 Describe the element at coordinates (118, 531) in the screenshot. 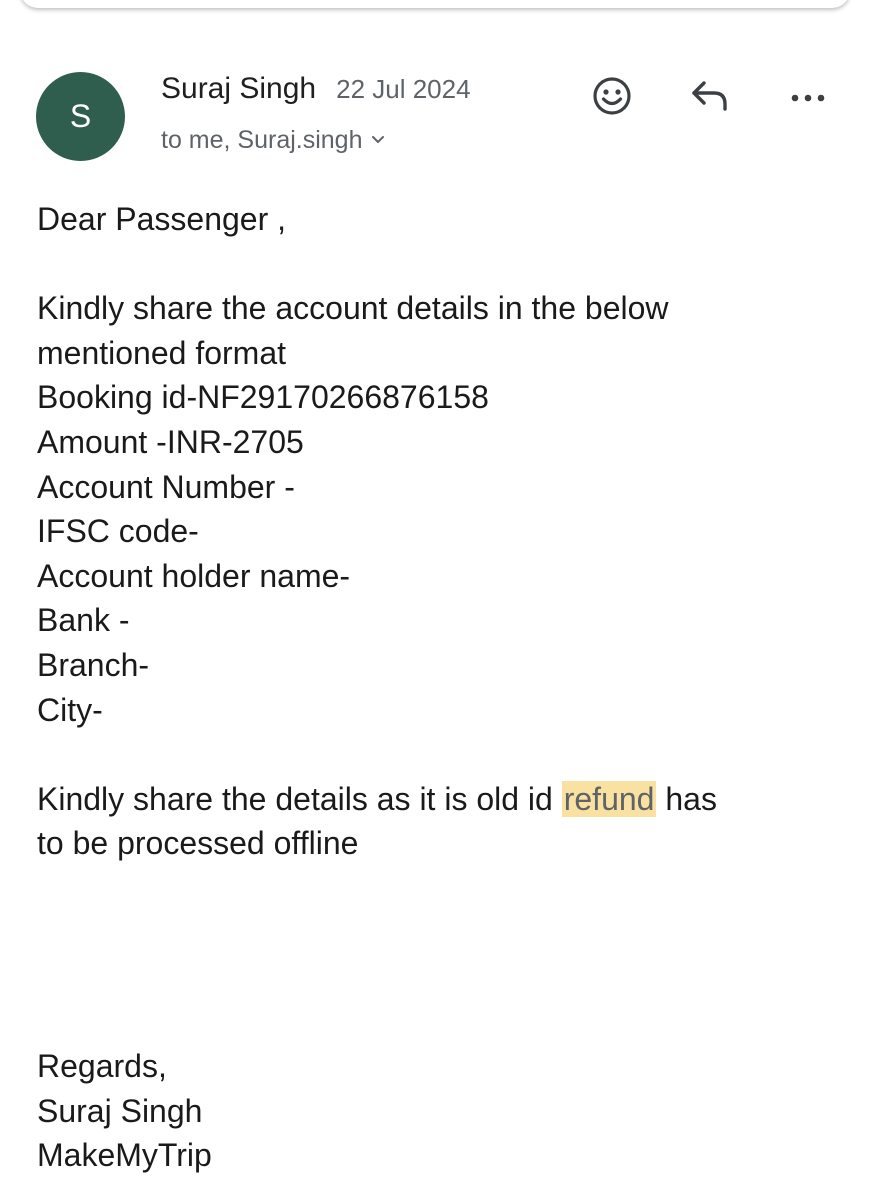

I see `field-ifsc-code: IFSC code-` at that location.